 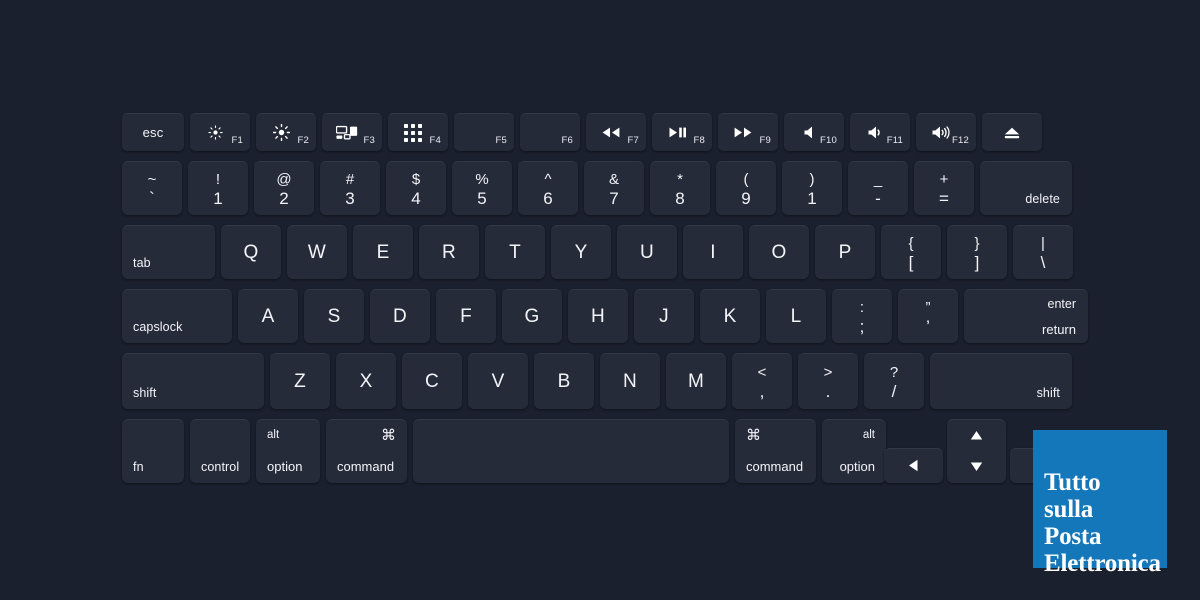 What do you see at coordinates (878, 188) in the screenshot?
I see `key-minus: _ -` at bounding box center [878, 188].